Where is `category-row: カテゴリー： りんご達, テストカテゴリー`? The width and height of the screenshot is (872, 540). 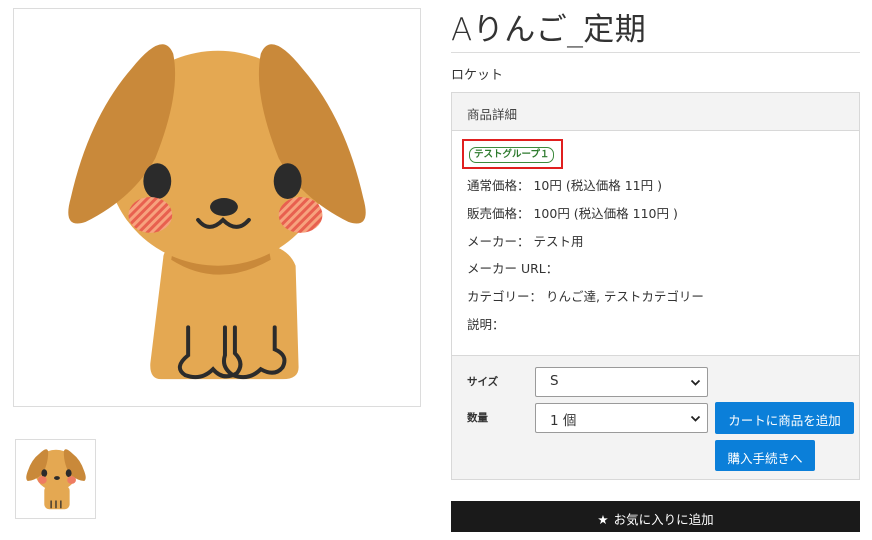
category-row: カテゴリー： りんご達, テストカテゴリー is located at coordinates (585, 296).